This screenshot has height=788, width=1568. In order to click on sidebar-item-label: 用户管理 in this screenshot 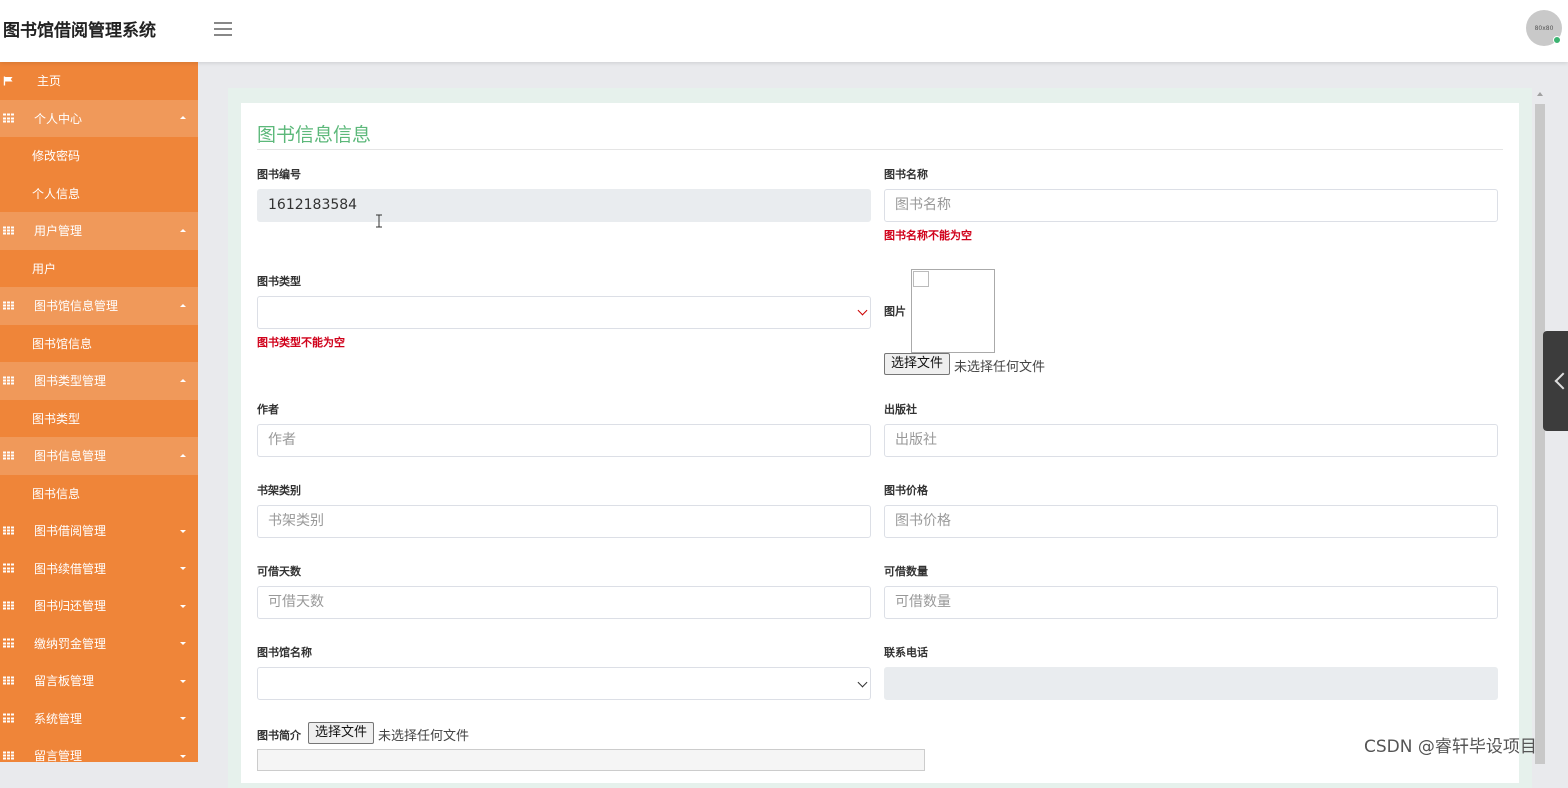, I will do `click(58, 231)`.